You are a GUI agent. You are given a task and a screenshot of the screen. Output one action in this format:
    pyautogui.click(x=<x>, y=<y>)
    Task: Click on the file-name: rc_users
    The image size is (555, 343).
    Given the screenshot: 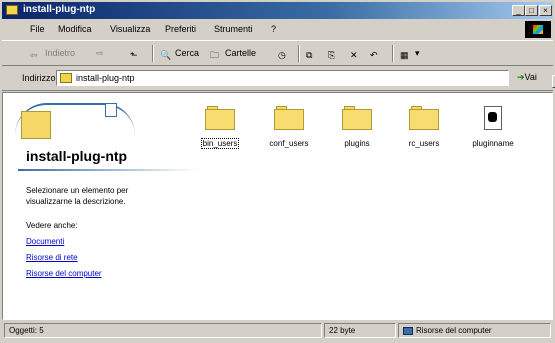 What is the action you would take?
    pyautogui.click(x=424, y=143)
    